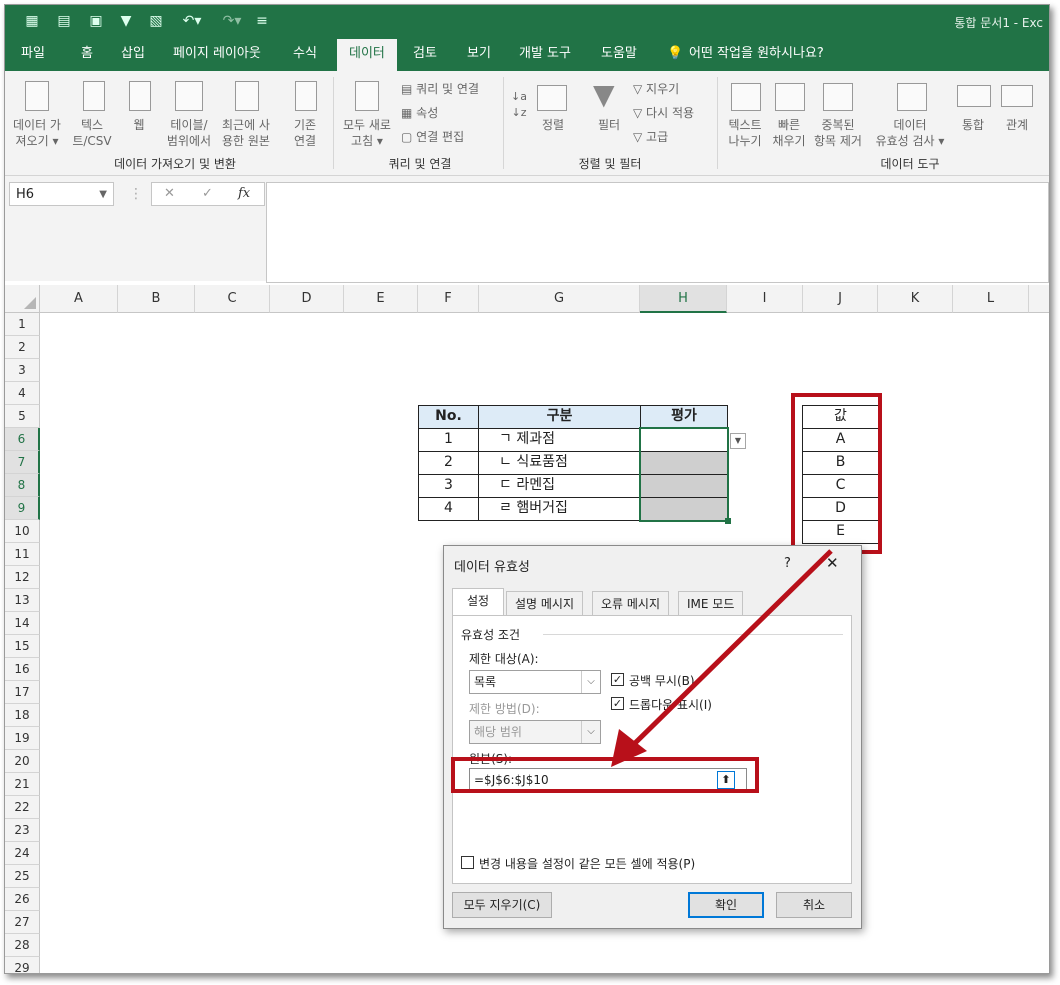 The image size is (1060, 985). What do you see at coordinates (22, 600) in the screenshot?
I see `row-header-13: 13` at bounding box center [22, 600].